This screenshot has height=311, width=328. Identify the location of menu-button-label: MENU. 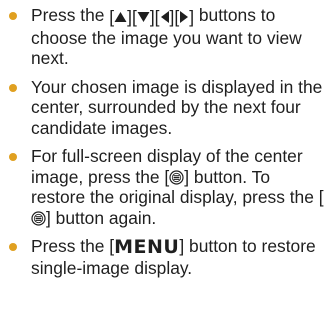
(147, 247).